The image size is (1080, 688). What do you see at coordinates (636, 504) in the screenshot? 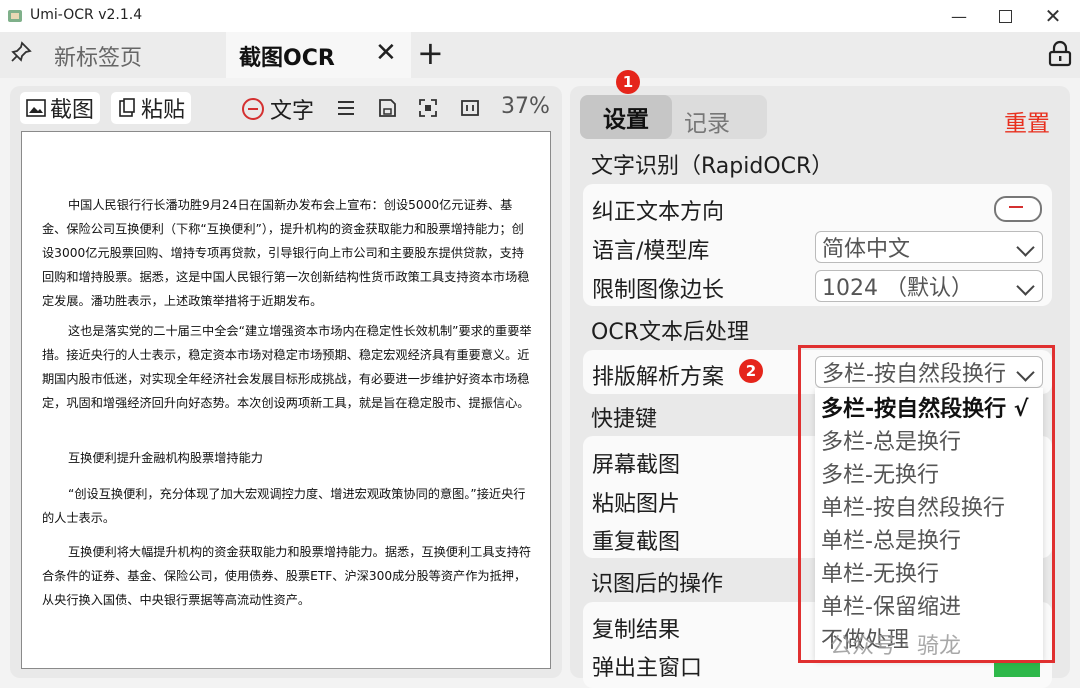
I see `hotkey-paste-label: 粘贴图片` at bounding box center [636, 504].